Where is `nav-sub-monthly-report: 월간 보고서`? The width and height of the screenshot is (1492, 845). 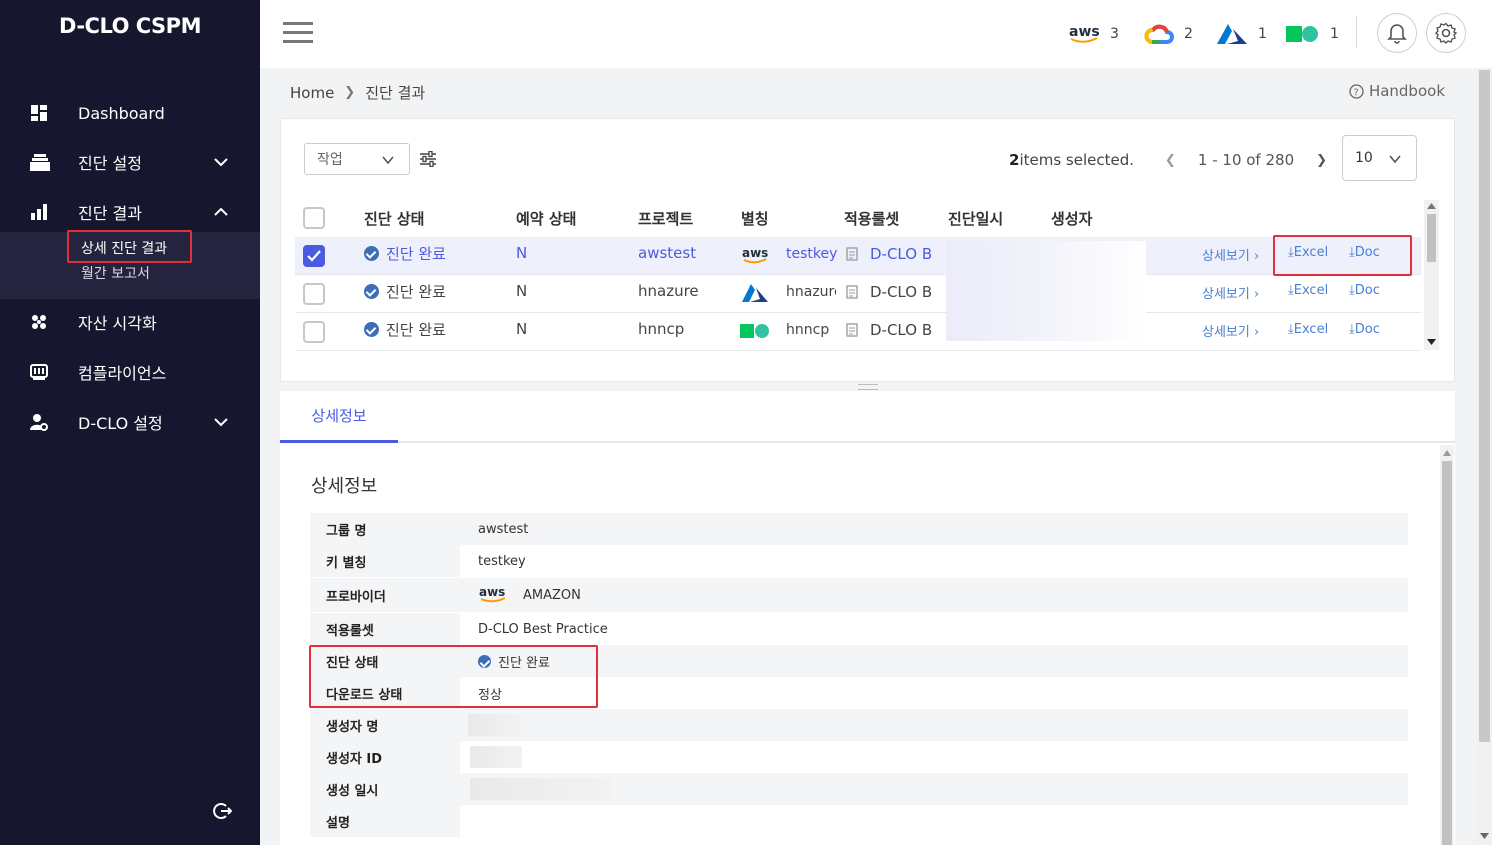
nav-sub-monthly-report: 월간 보고서 is located at coordinates (115, 273).